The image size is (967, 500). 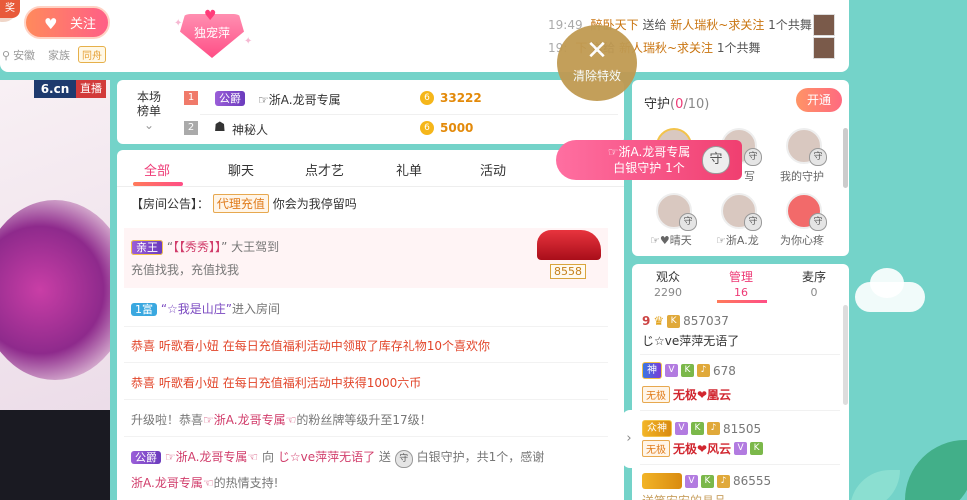 I want to click on tab-giftlist: 礼单, so click(x=409, y=169).